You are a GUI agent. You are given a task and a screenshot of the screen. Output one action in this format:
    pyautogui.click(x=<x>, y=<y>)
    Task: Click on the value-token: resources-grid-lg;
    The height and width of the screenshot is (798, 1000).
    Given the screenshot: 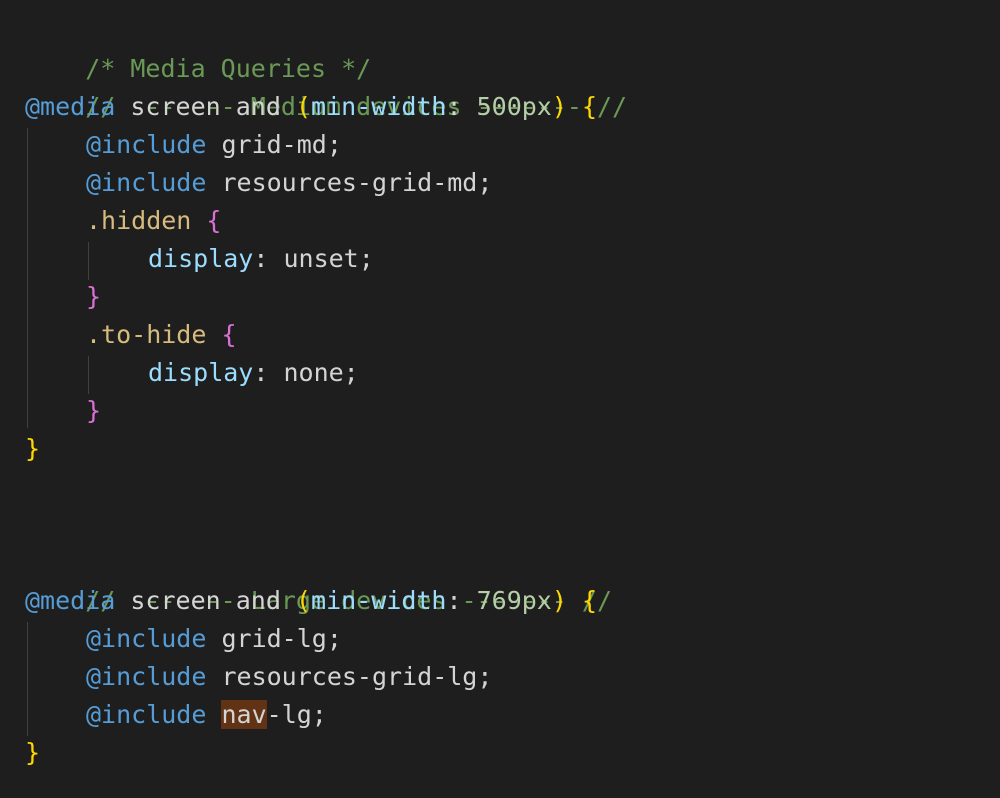 What is the action you would take?
    pyautogui.click(x=349, y=676)
    